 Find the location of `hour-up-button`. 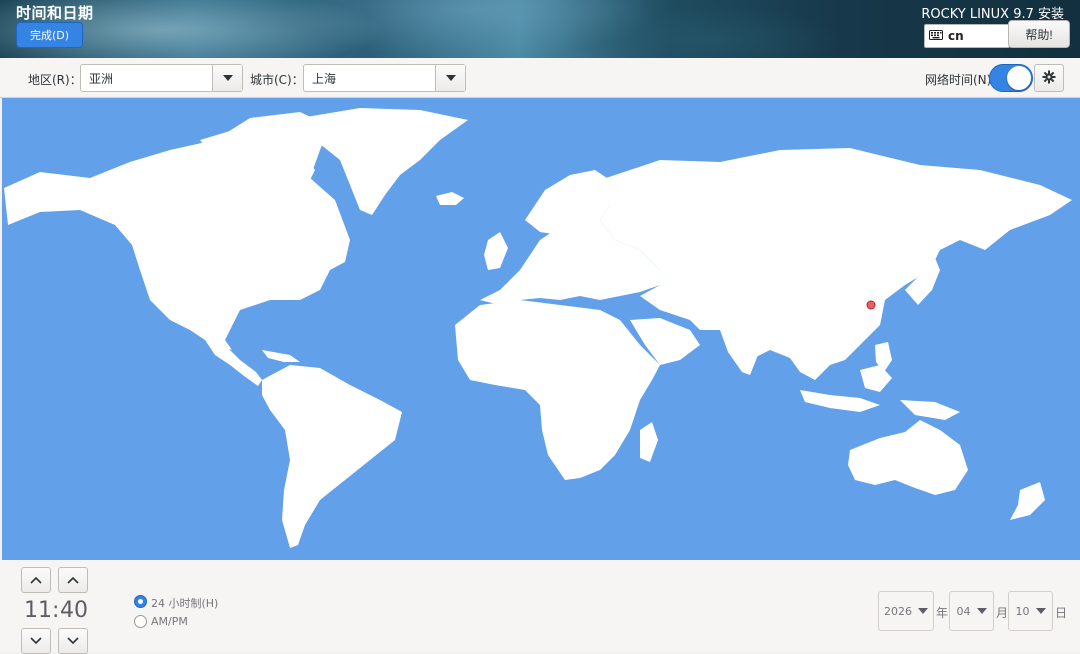

hour-up-button is located at coordinates (36, 580).